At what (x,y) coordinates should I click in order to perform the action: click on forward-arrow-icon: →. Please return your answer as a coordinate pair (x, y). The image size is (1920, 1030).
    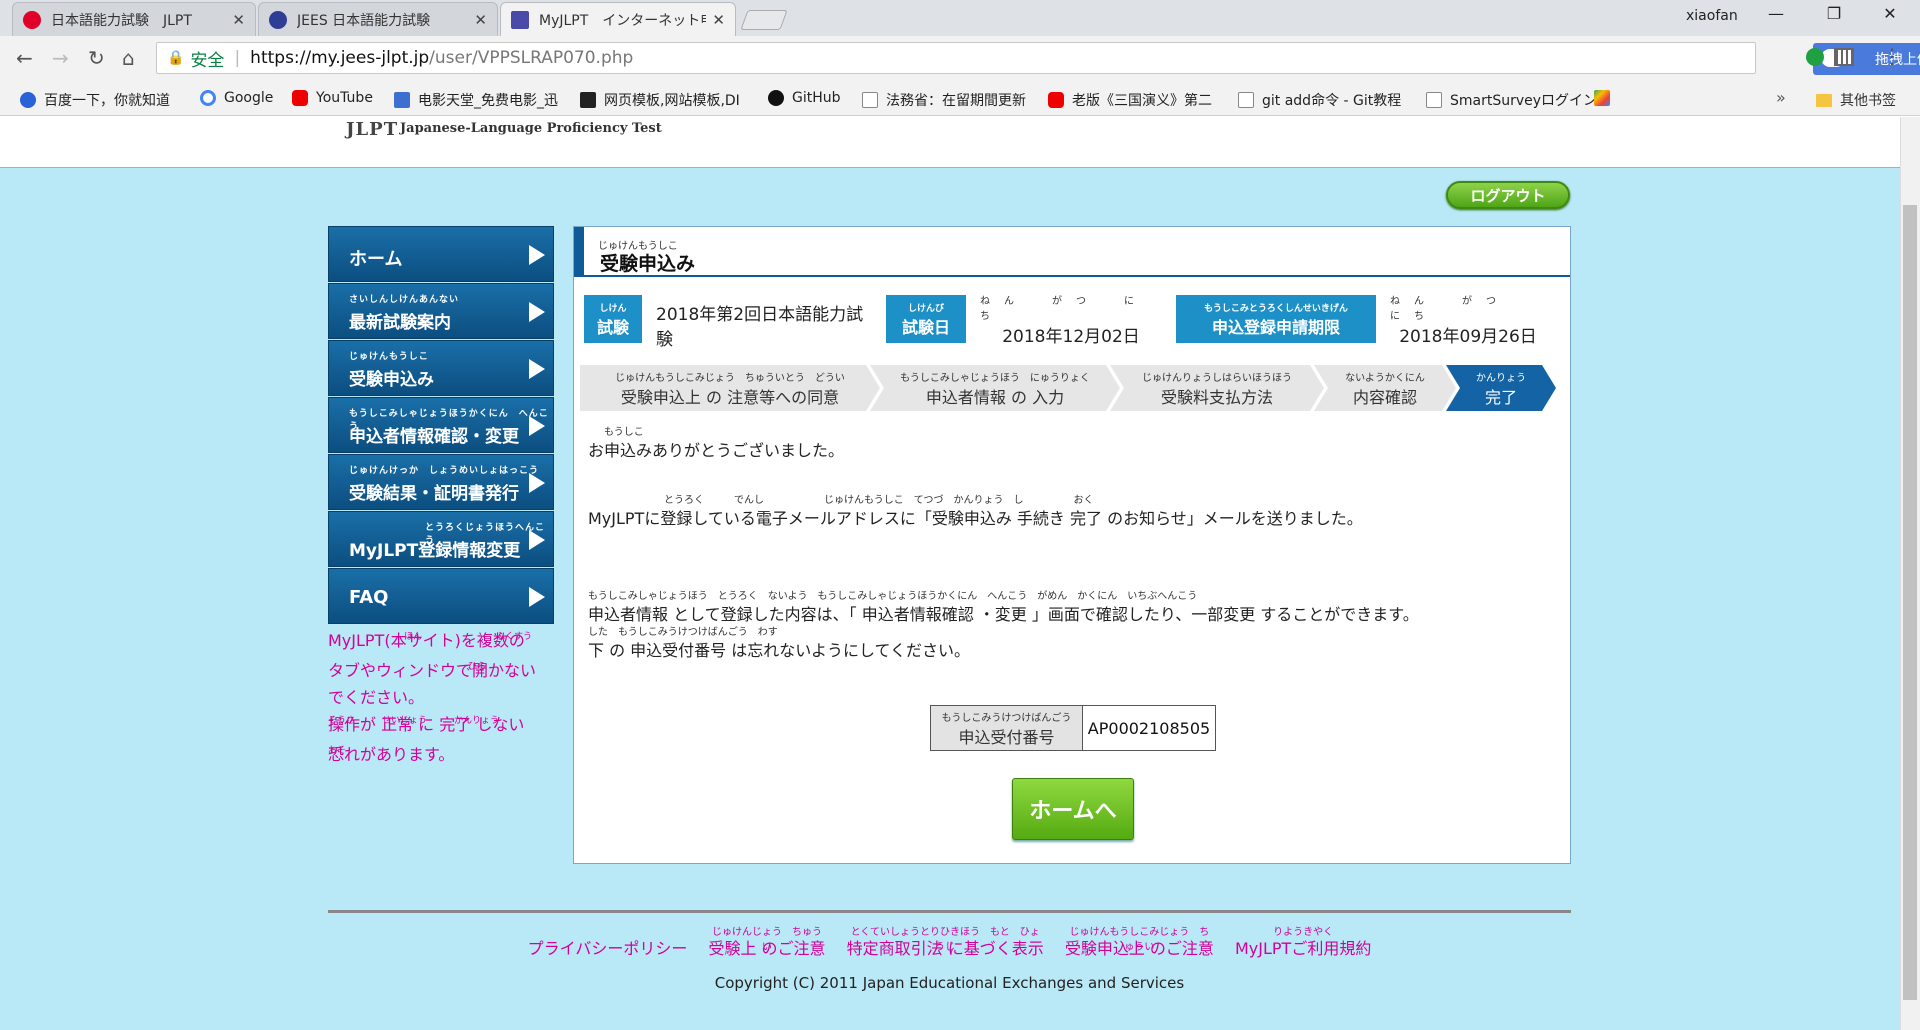
    Looking at the image, I should click on (60, 58).